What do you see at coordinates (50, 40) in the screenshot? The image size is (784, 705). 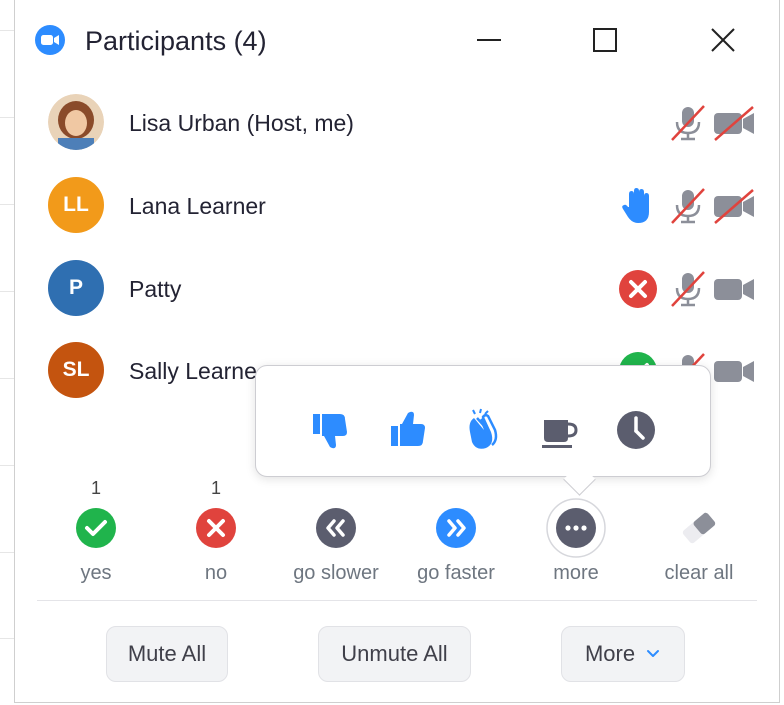 I see `zoom-app-icon` at bounding box center [50, 40].